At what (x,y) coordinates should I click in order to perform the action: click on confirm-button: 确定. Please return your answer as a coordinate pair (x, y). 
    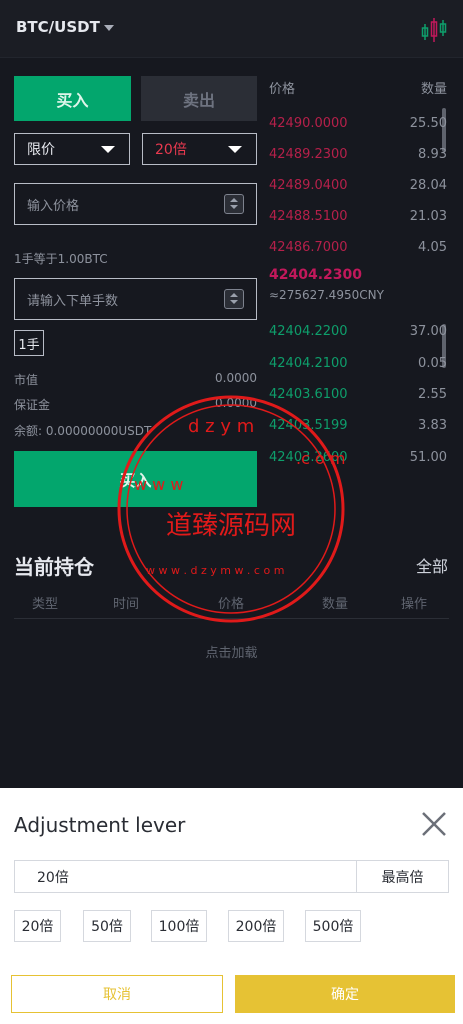
    Looking at the image, I should click on (345, 994).